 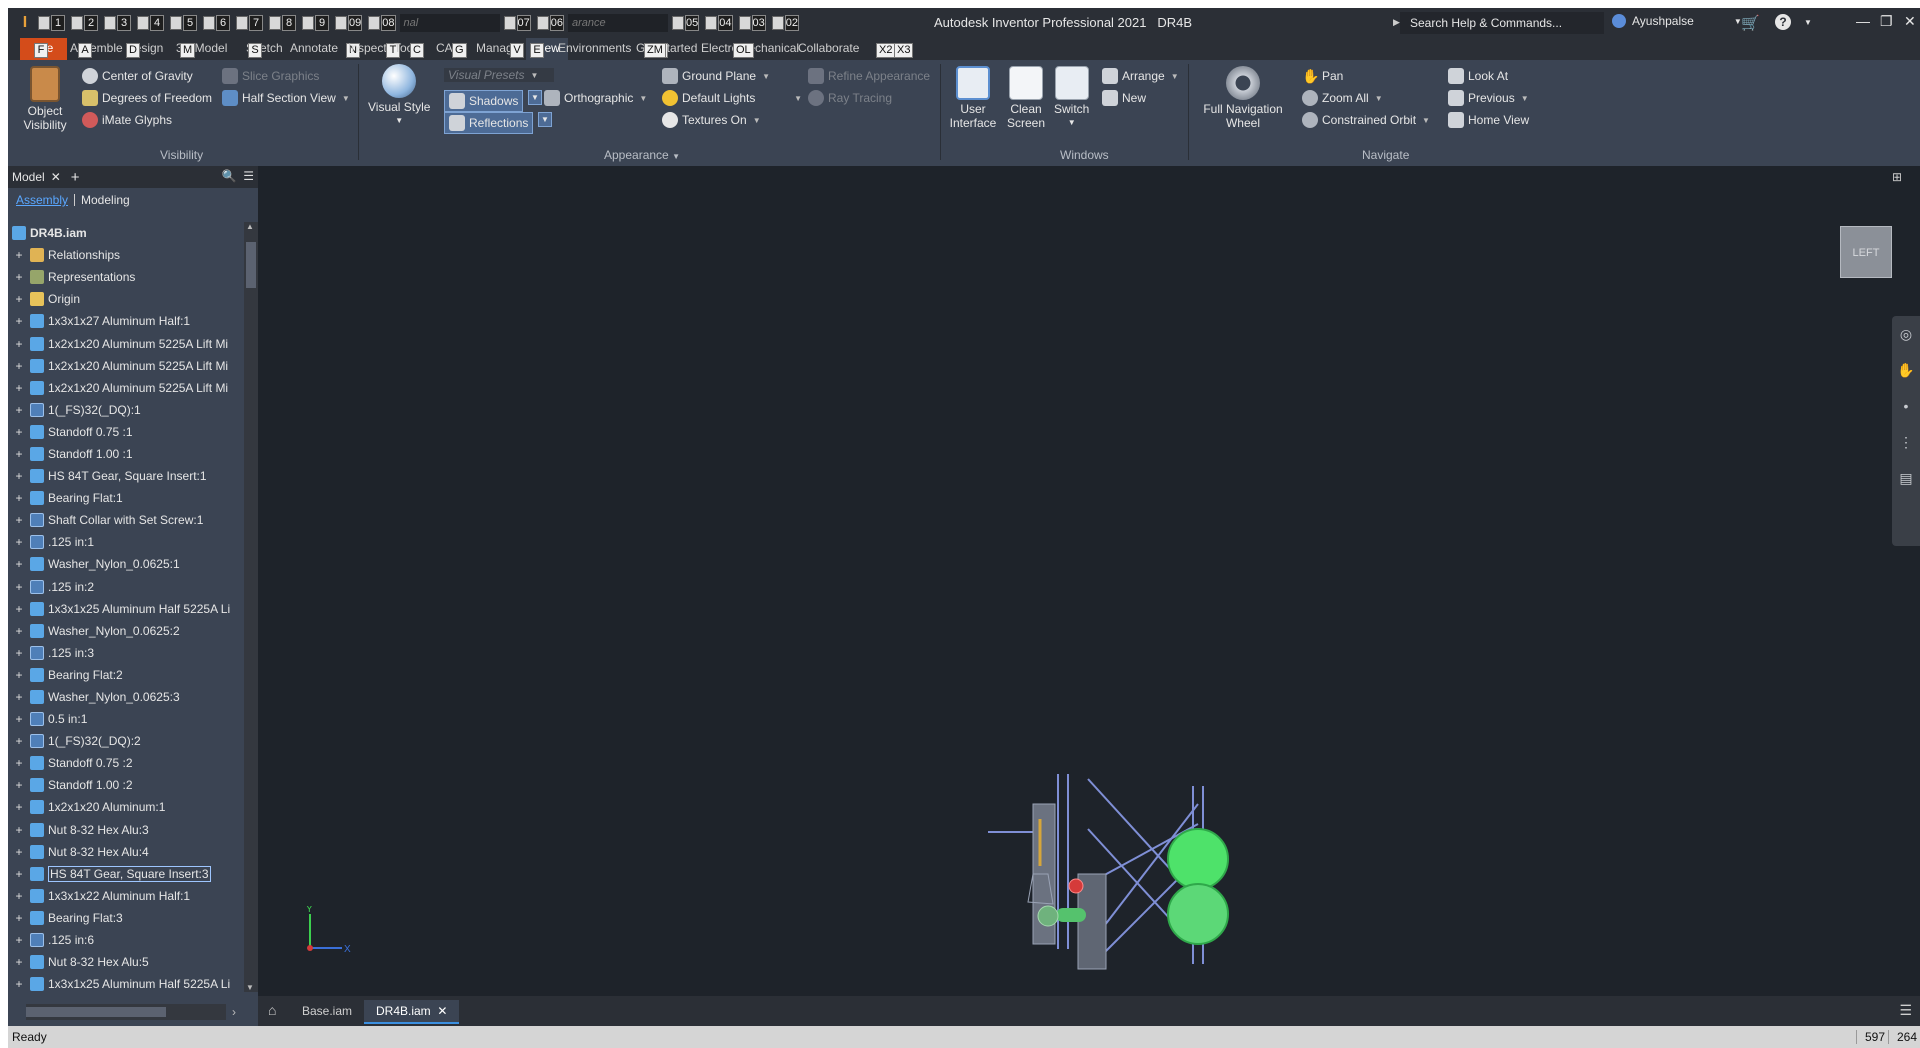 I want to click on browser-menu-icon: ☰, so click(x=248, y=176).